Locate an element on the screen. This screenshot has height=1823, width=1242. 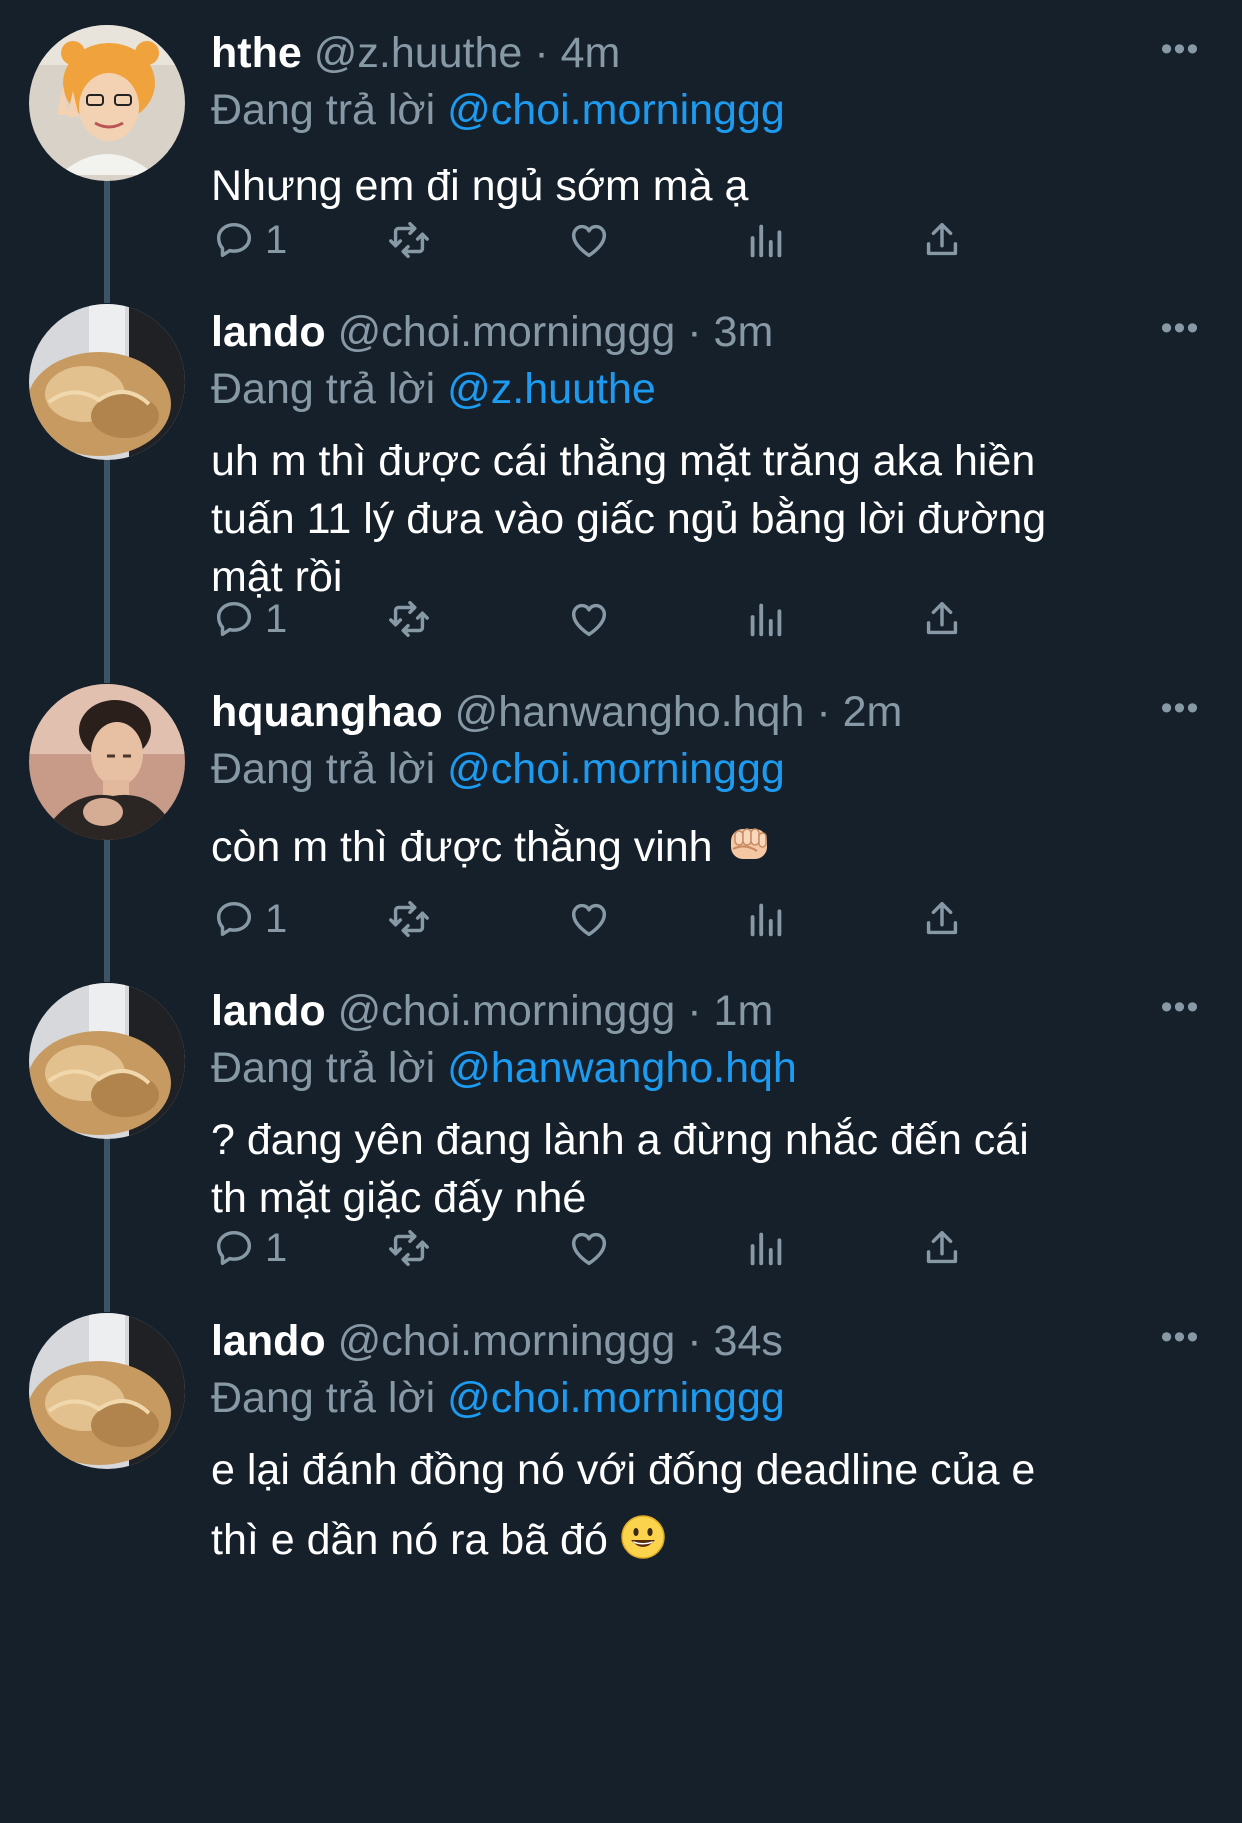
avatar-hquanghao is located at coordinates (107, 762).